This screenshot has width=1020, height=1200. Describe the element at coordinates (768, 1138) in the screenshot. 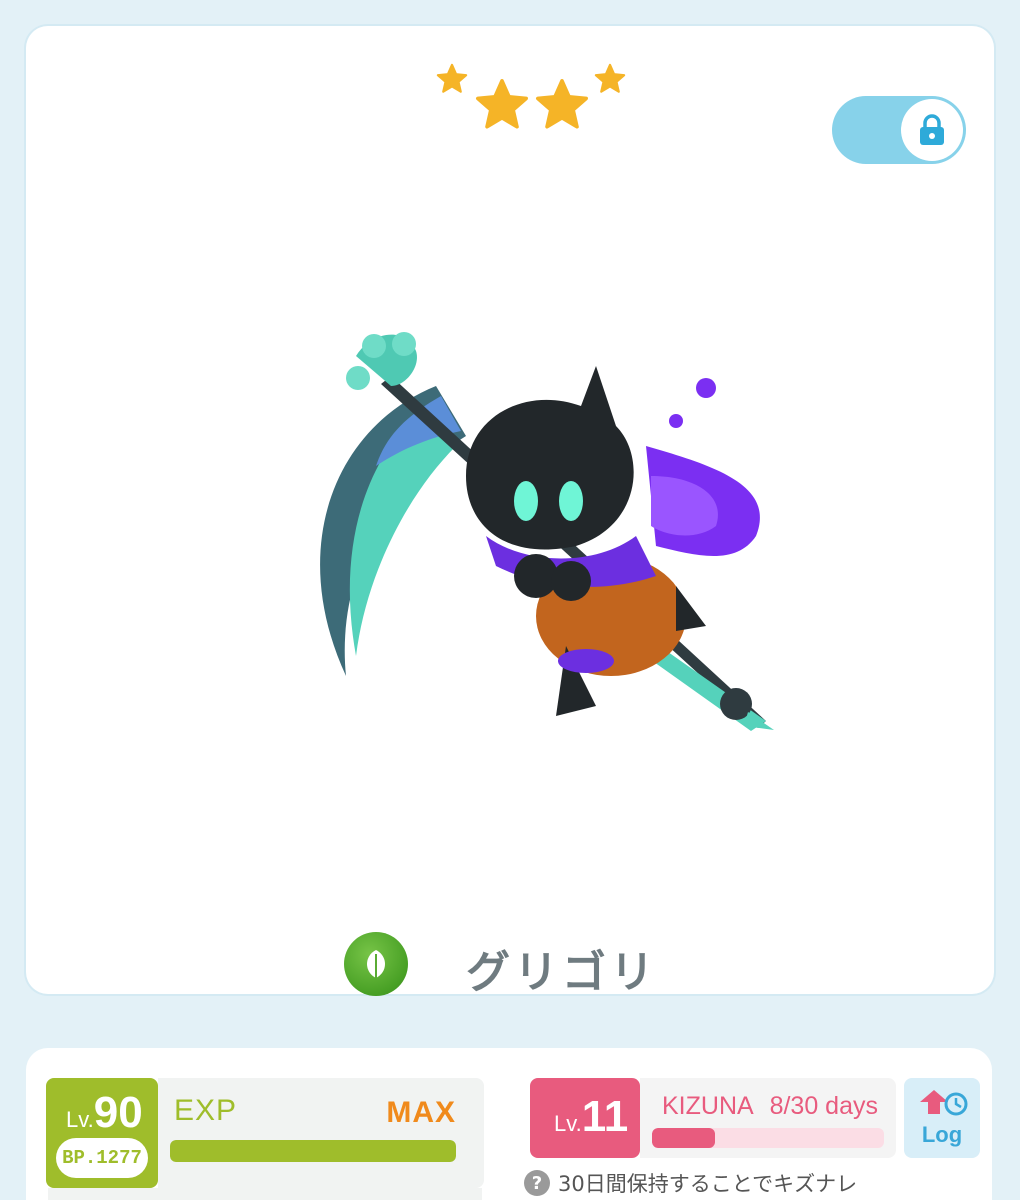

I see `kizuna-bar` at that location.